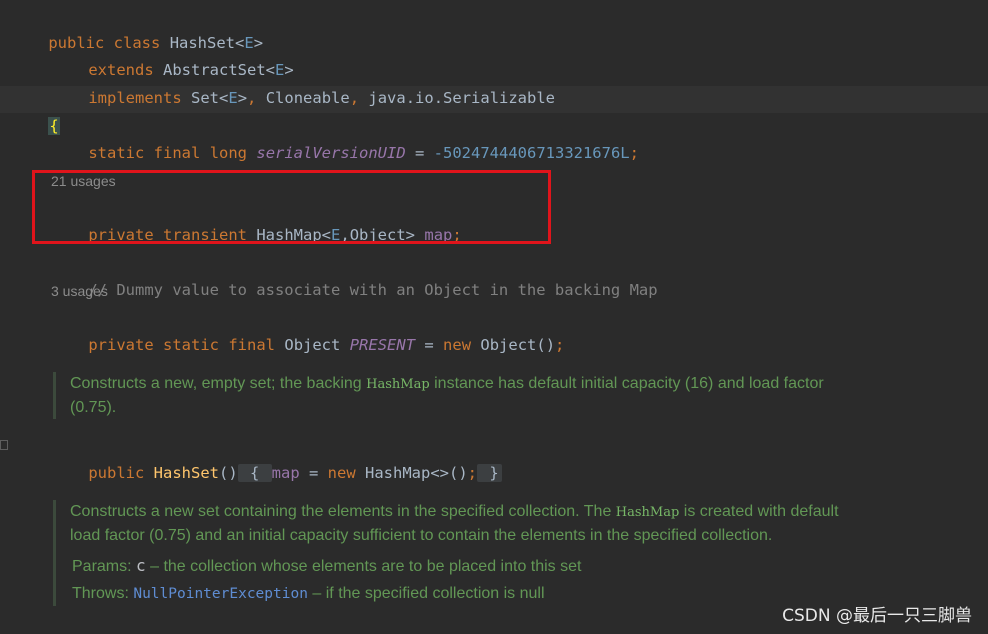 Image resolution: width=988 pixels, height=634 pixels. Describe the element at coordinates (135, 98) in the screenshot. I see `keyword: implements` at that location.